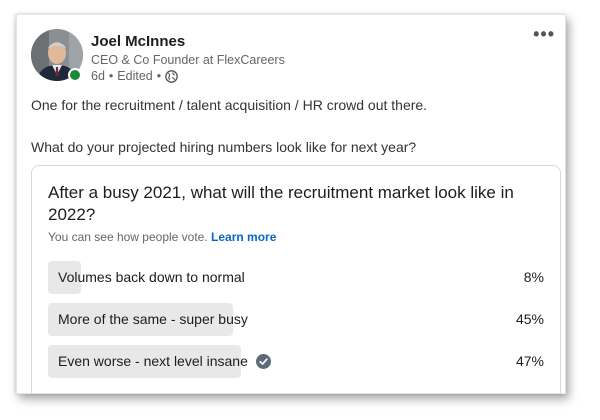 This screenshot has width=600, height=420. What do you see at coordinates (75, 75) in the screenshot?
I see `online-status-dot` at bounding box center [75, 75].